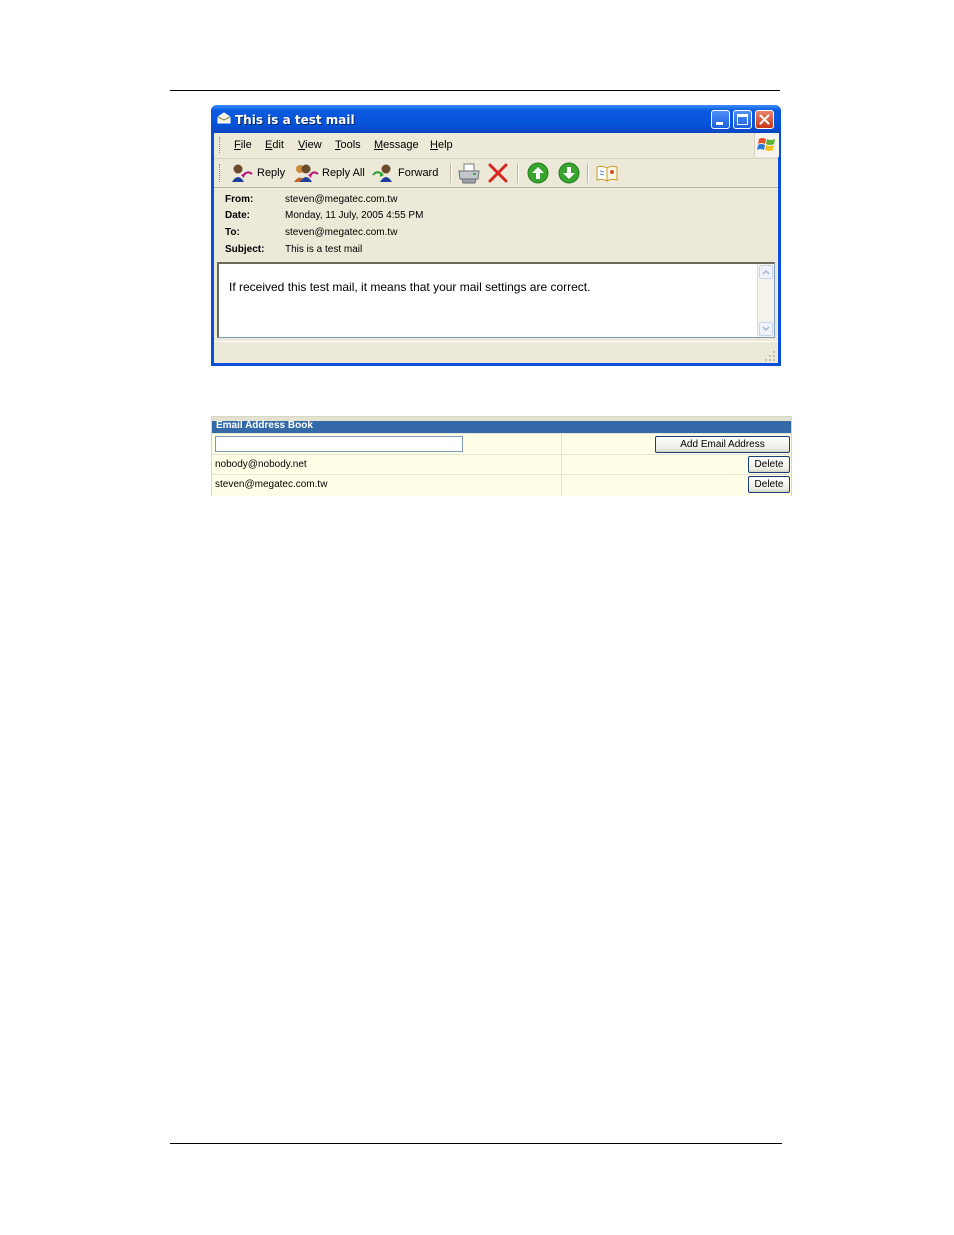 The width and height of the screenshot is (954, 1235). What do you see at coordinates (341, 232) in the screenshot?
I see `to-value: steven@megatec.com.tw` at bounding box center [341, 232].